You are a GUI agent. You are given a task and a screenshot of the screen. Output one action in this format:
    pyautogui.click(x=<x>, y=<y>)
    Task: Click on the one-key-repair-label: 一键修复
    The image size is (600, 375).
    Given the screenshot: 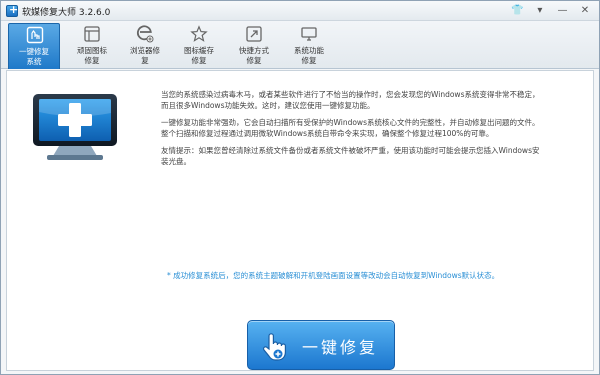 What is the action you would take?
    pyautogui.click(x=340, y=347)
    